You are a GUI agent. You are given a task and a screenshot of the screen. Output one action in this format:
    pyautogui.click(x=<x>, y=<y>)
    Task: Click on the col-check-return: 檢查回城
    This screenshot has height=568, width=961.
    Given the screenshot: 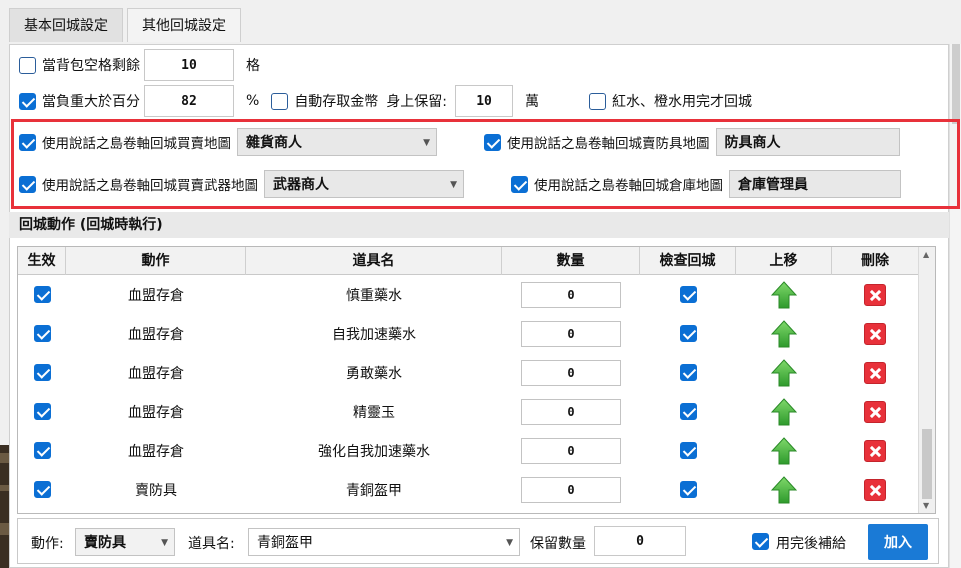 What is the action you would take?
    pyautogui.click(x=688, y=261)
    